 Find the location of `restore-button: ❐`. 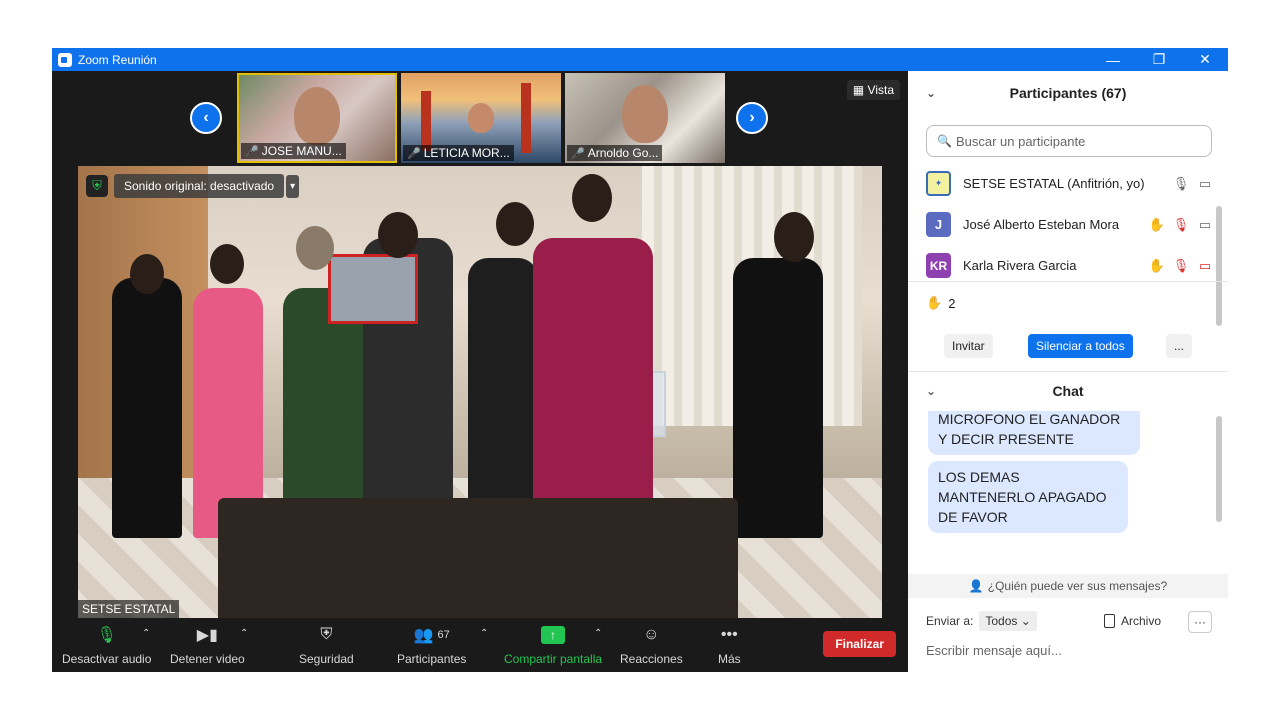

restore-button: ❐ is located at coordinates (1159, 59).